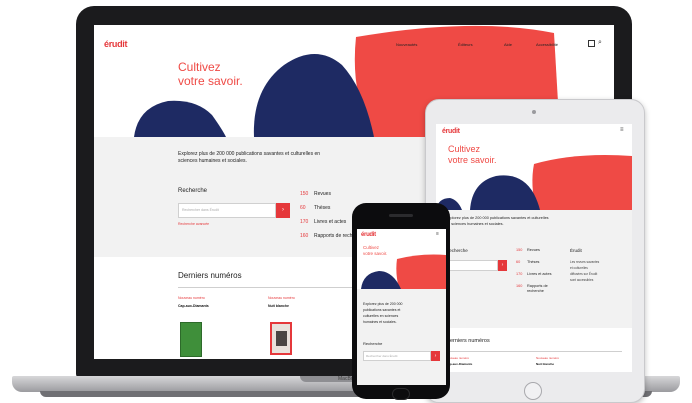 The width and height of the screenshot is (692, 403). Describe the element at coordinates (600, 43) in the screenshot. I see `search-icon: ⌕` at that location.